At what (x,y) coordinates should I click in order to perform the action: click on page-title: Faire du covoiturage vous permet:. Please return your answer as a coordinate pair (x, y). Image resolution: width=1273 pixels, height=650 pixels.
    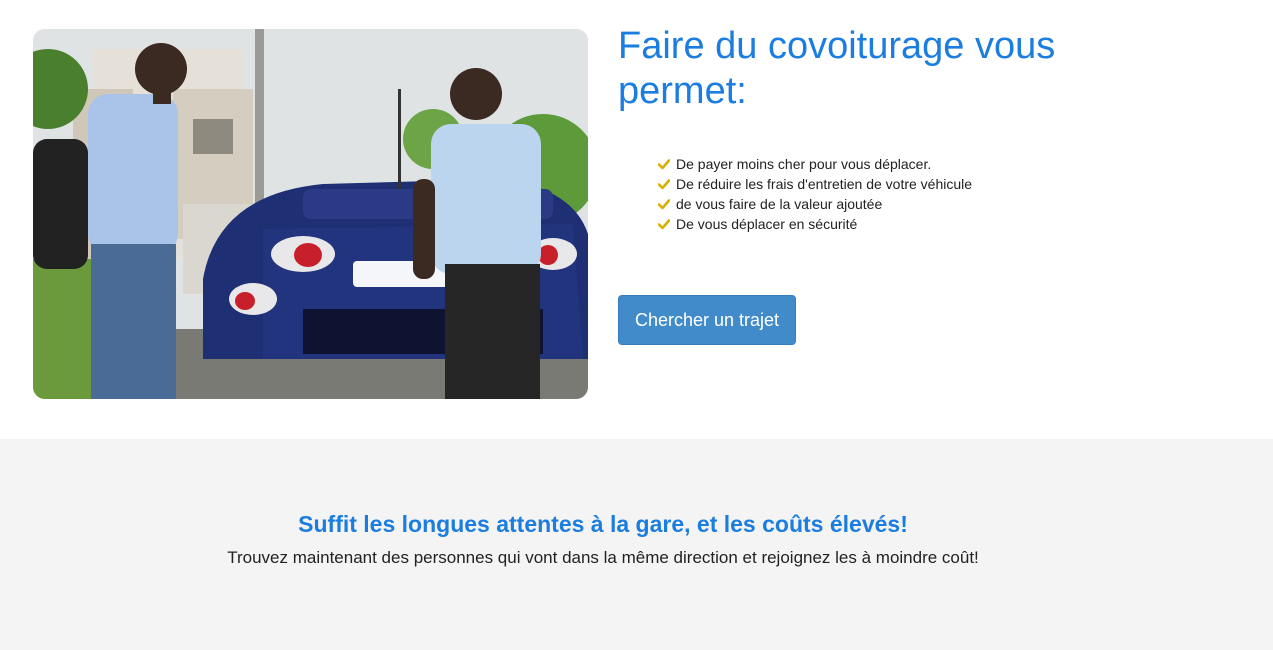
    Looking at the image, I should click on (837, 68).